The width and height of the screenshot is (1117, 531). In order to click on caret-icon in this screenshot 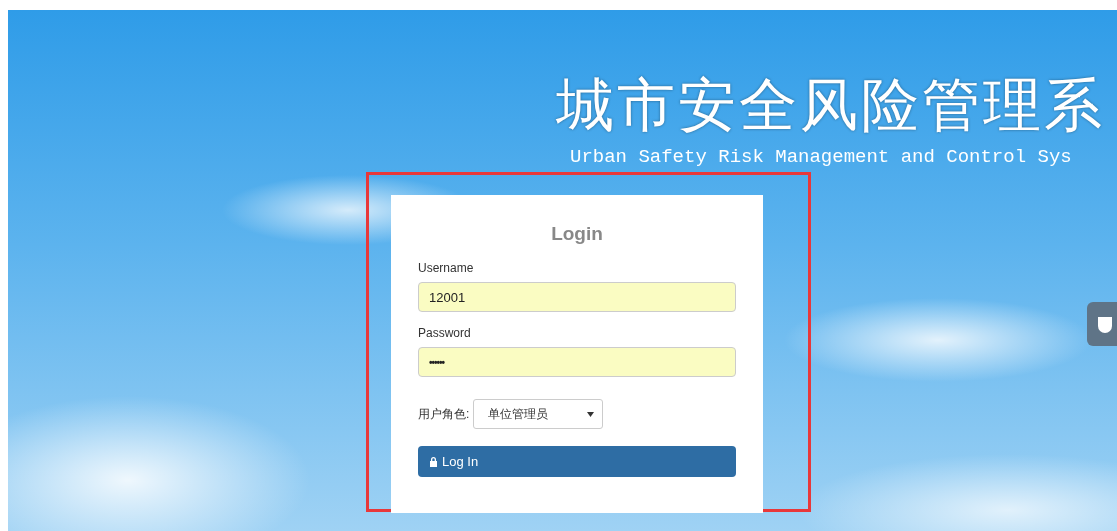, I will do `click(591, 414)`.